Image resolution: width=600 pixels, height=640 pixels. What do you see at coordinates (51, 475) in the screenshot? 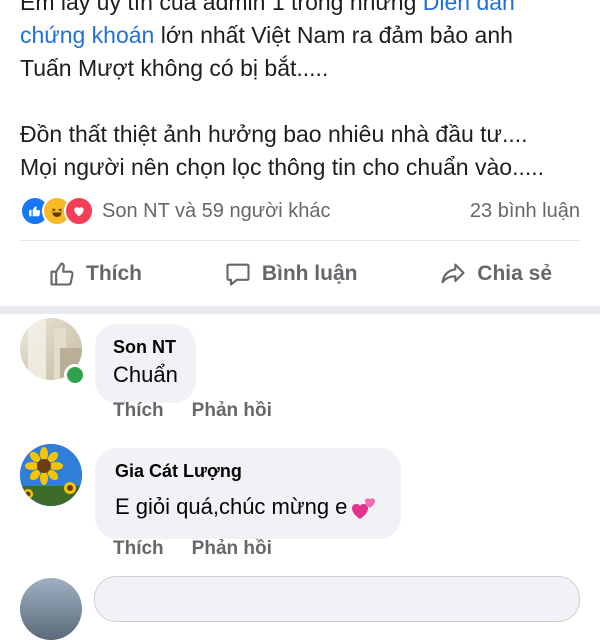
I see `avatar` at bounding box center [51, 475].